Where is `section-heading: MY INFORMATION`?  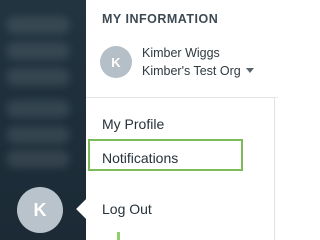
section-heading: MY INFORMATION is located at coordinates (160, 19).